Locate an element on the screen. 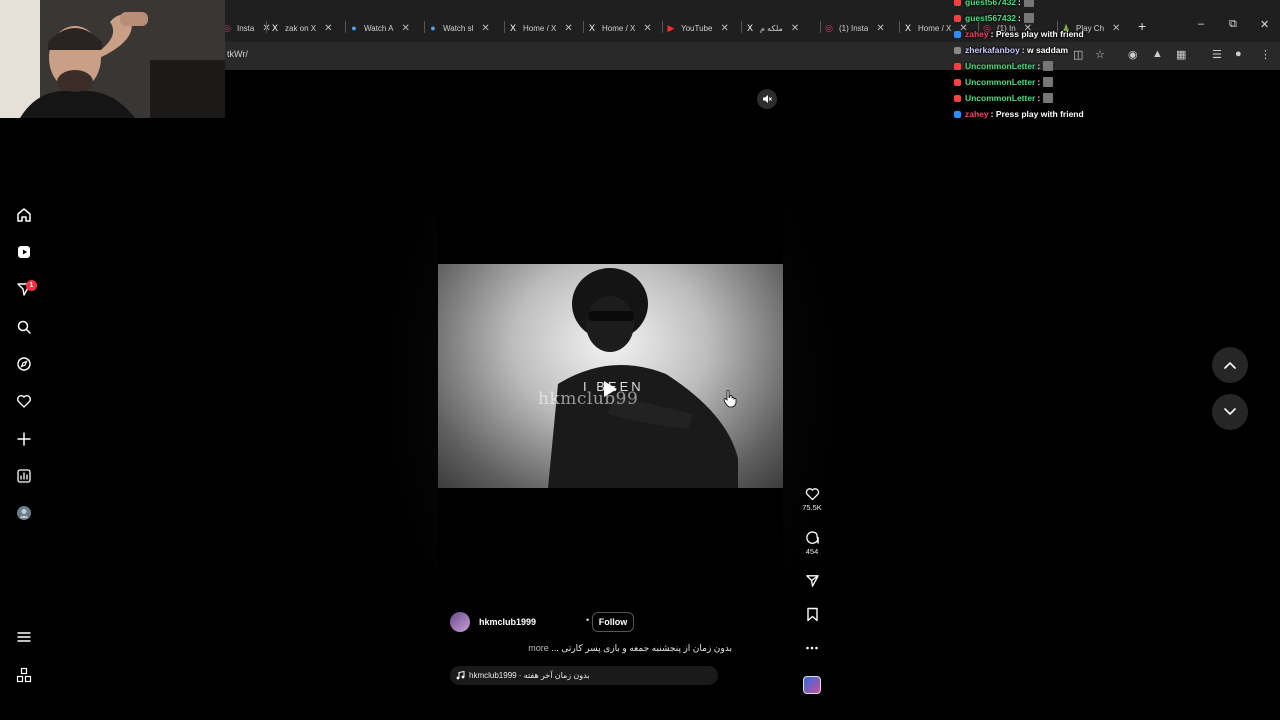  youtube-icon: ▶ is located at coordinates (671, 27).